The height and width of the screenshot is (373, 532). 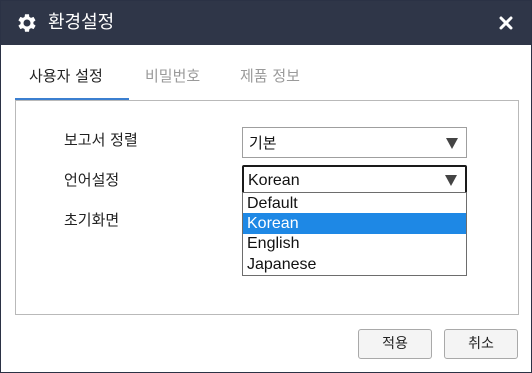 I want to click on report-sort-select: 기본, so click(x=354, y=142).